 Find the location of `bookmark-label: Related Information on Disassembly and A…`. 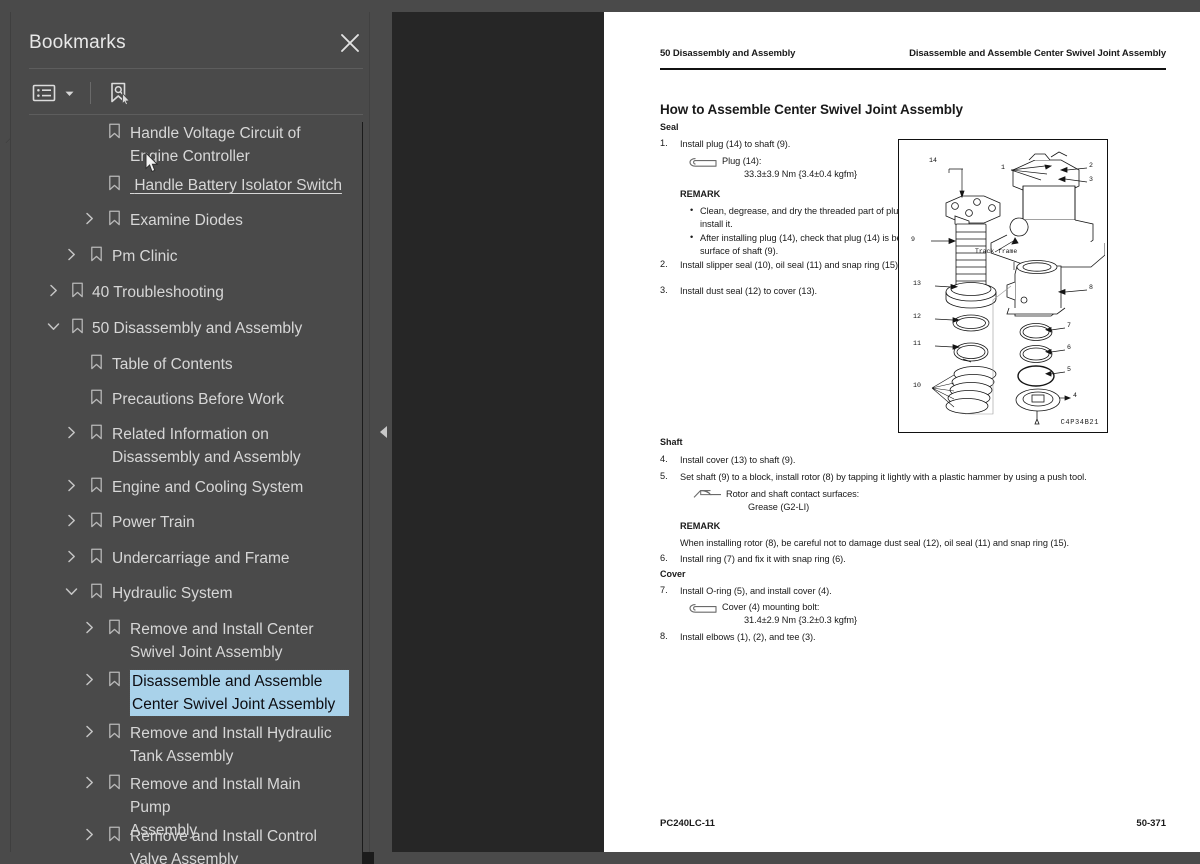

bookmark-label: Related Information on Disassembly and A… is located at coordinates (206, 446).